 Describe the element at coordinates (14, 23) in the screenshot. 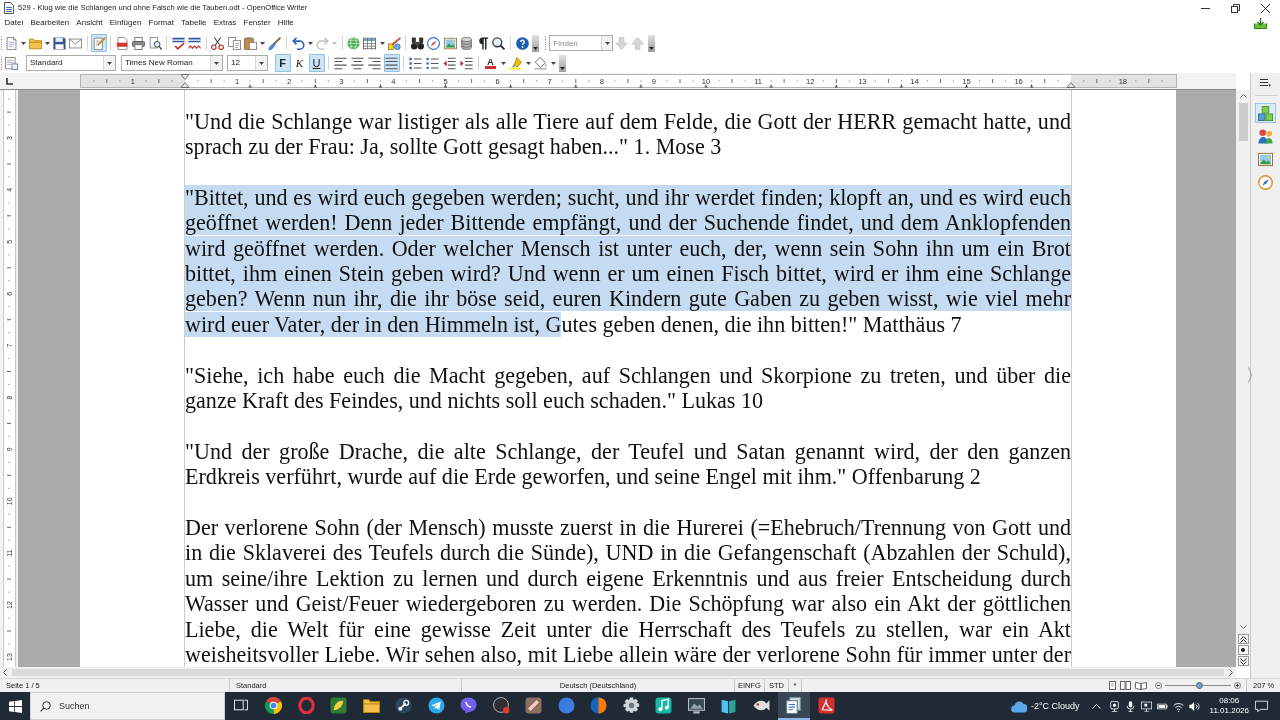

I see `menu-item: Datei` at that location.